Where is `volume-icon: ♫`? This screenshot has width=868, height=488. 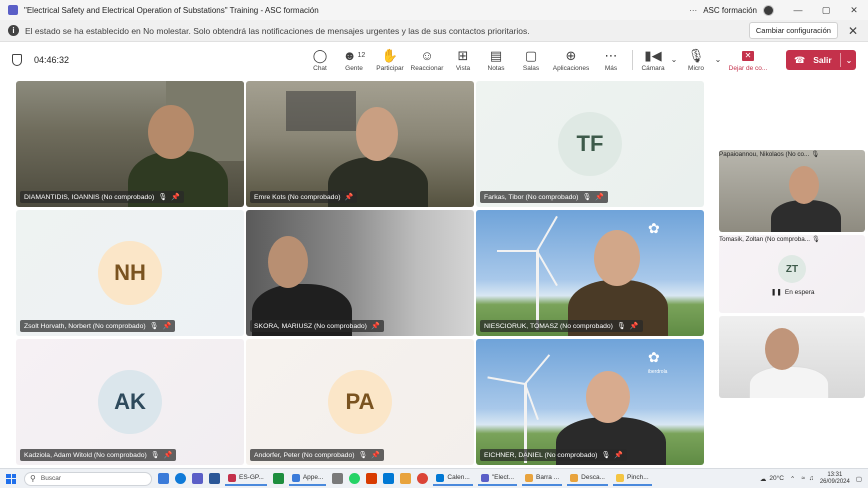 volume-icon: ♫ is located at coordinates (811, 478).